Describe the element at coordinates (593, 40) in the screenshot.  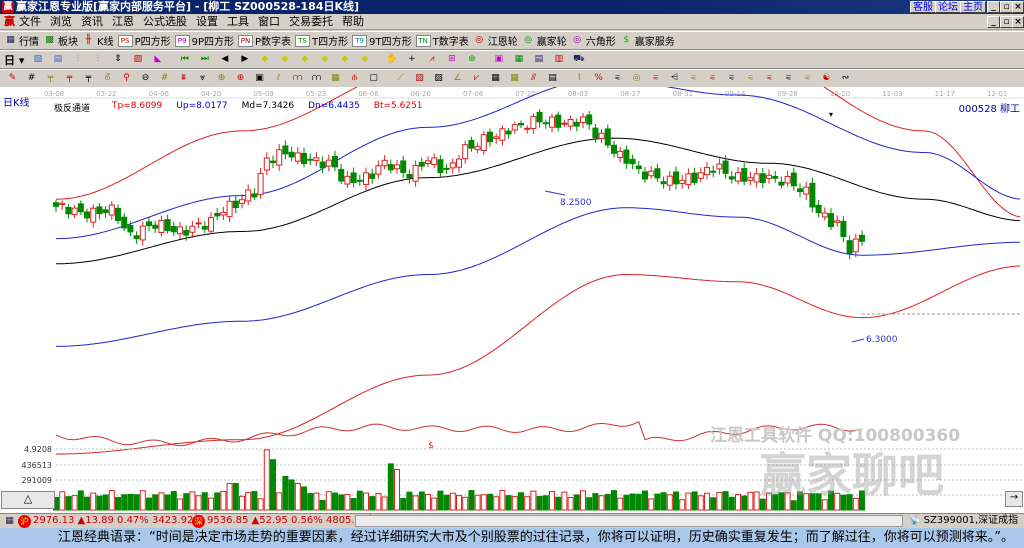
I see `toolbar-button: ◎ 六角形` at that location.